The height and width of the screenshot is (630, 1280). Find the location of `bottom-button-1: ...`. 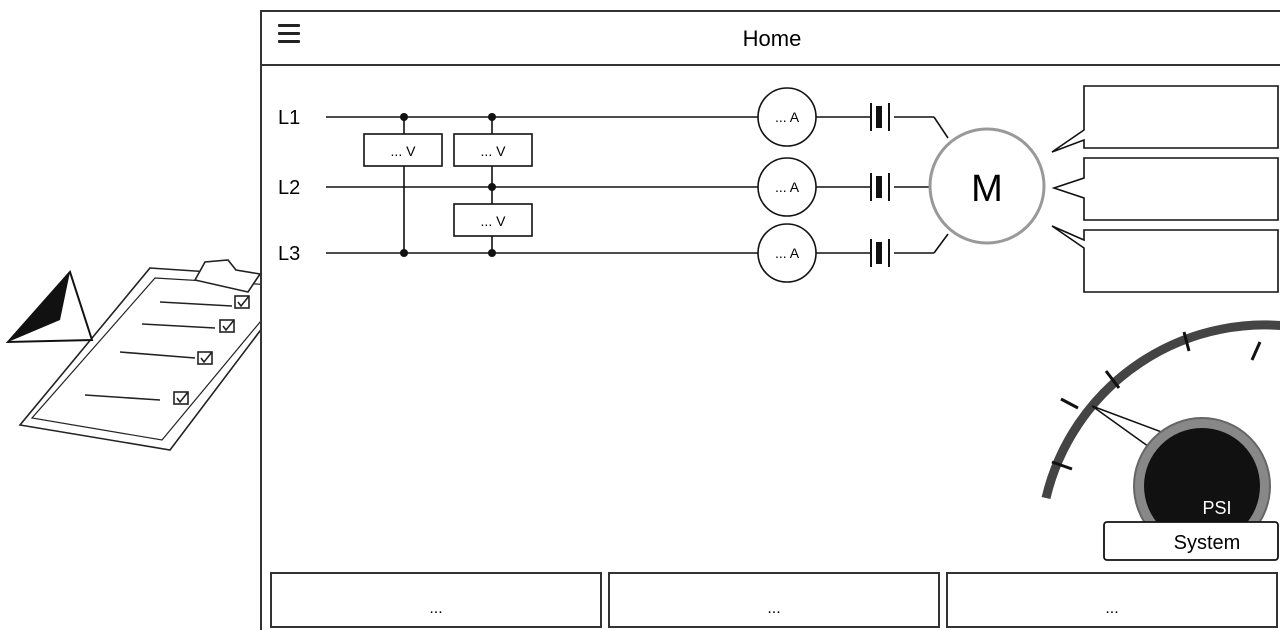

bottom-button-1: ... is located at coordinates (436, 600).